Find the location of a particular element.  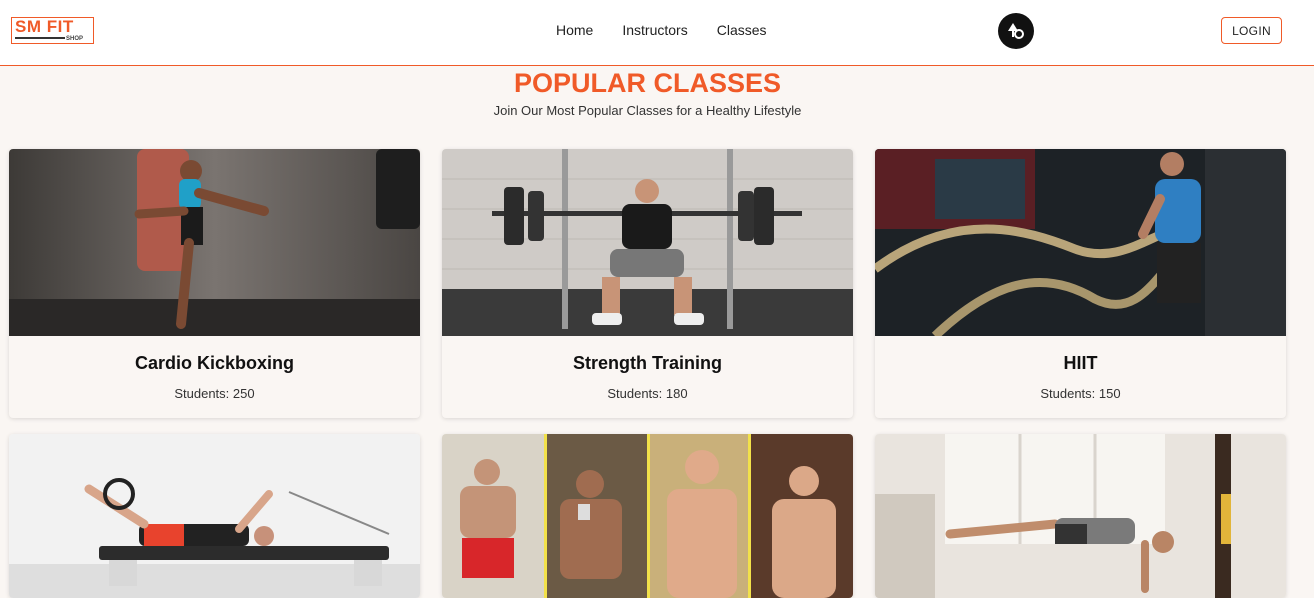

logo-subtext: SHOP is located at coordinates (75, 39).